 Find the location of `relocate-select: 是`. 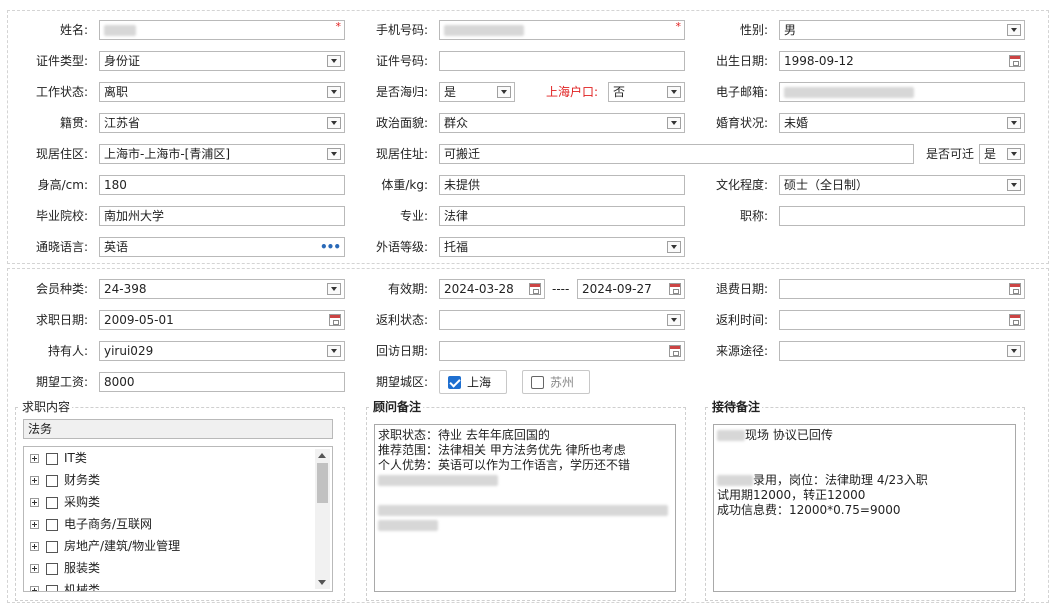

relocate-select: 是 is located at coordinates (1002, 154).